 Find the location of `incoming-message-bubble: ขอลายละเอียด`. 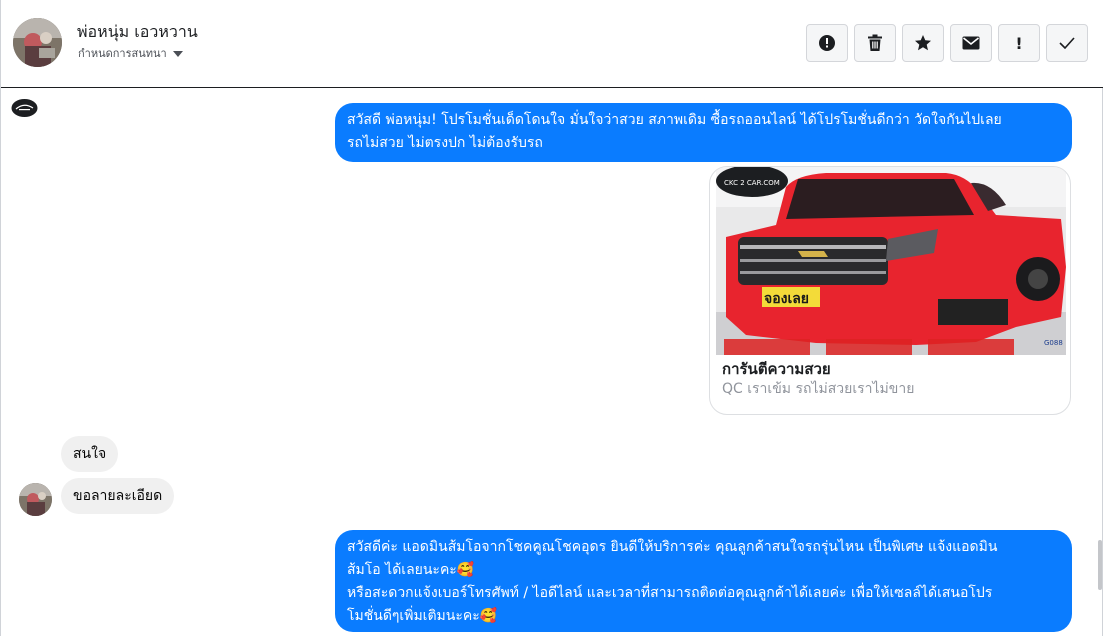

incoming-message-bubble: ขอลายละเอียด is located at coordinates (118, 496).